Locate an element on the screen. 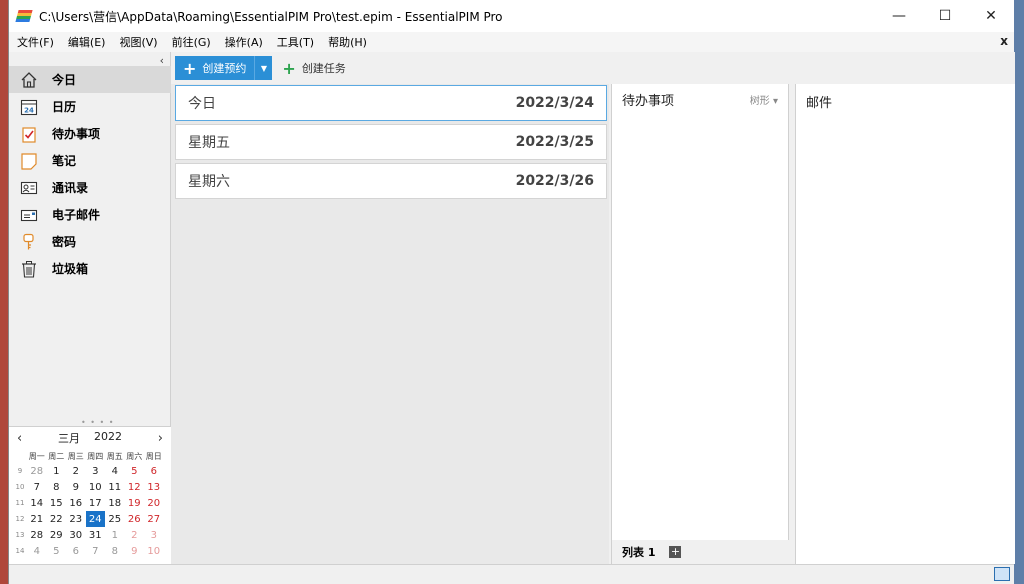 The width and height of the screenshot is (1024, 584). menu-edit: 编辑(E) is located at coordinates (87, 42).